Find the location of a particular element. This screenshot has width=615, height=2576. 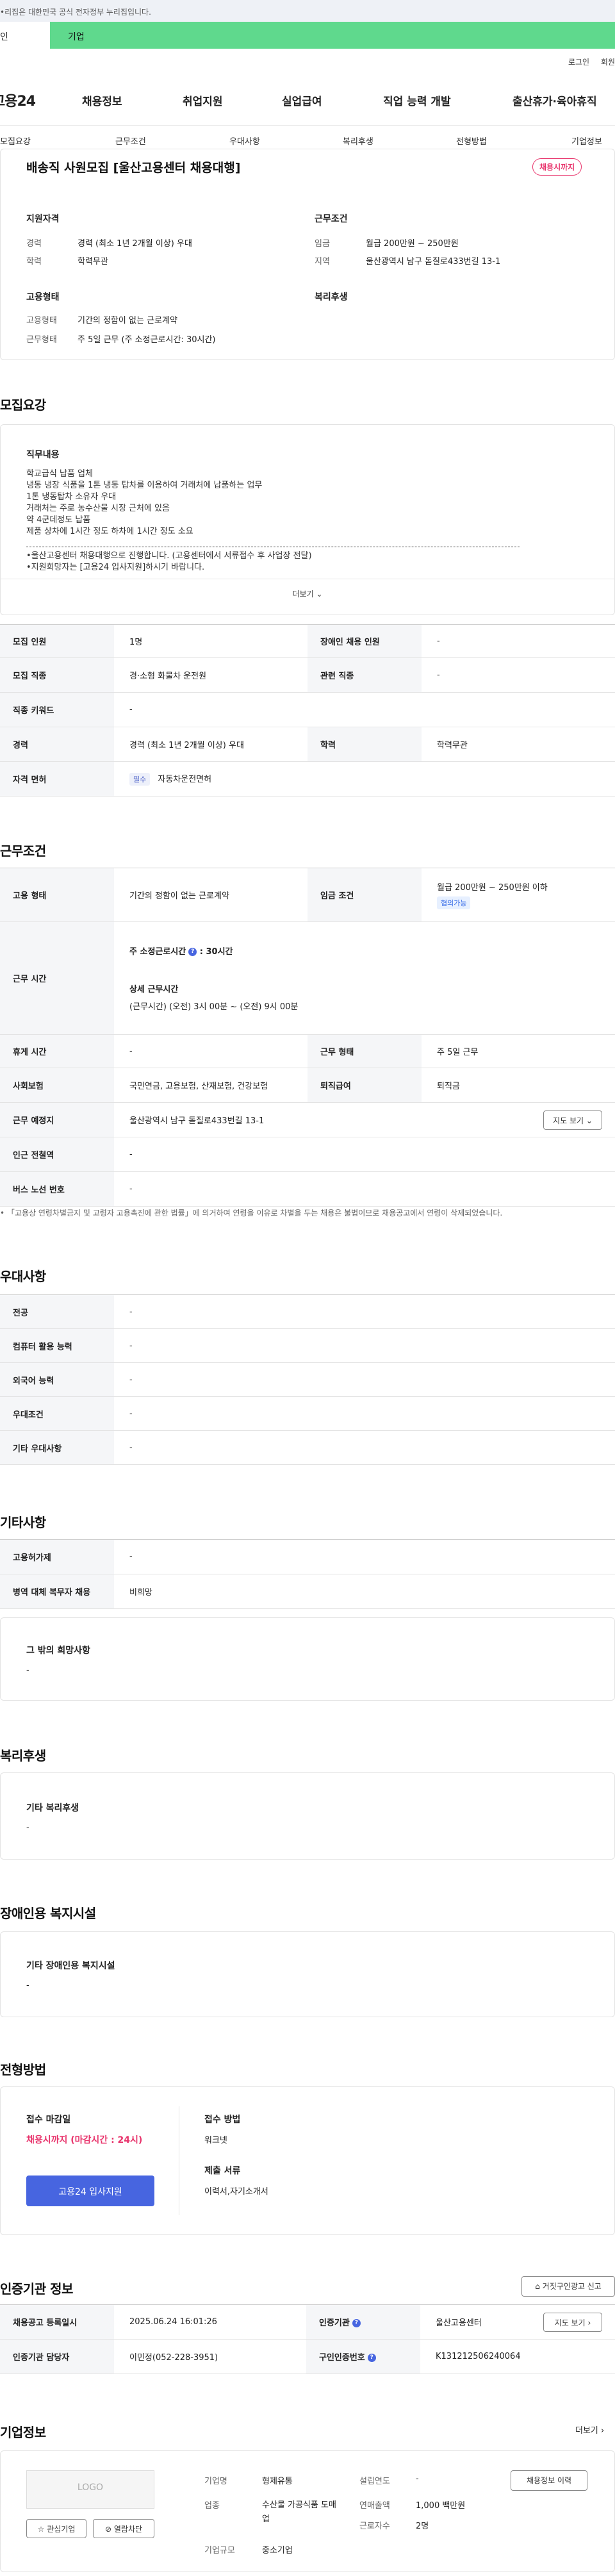

hope-card: 그 밖의 희망사항 - is located at coordinates (307, 1659).